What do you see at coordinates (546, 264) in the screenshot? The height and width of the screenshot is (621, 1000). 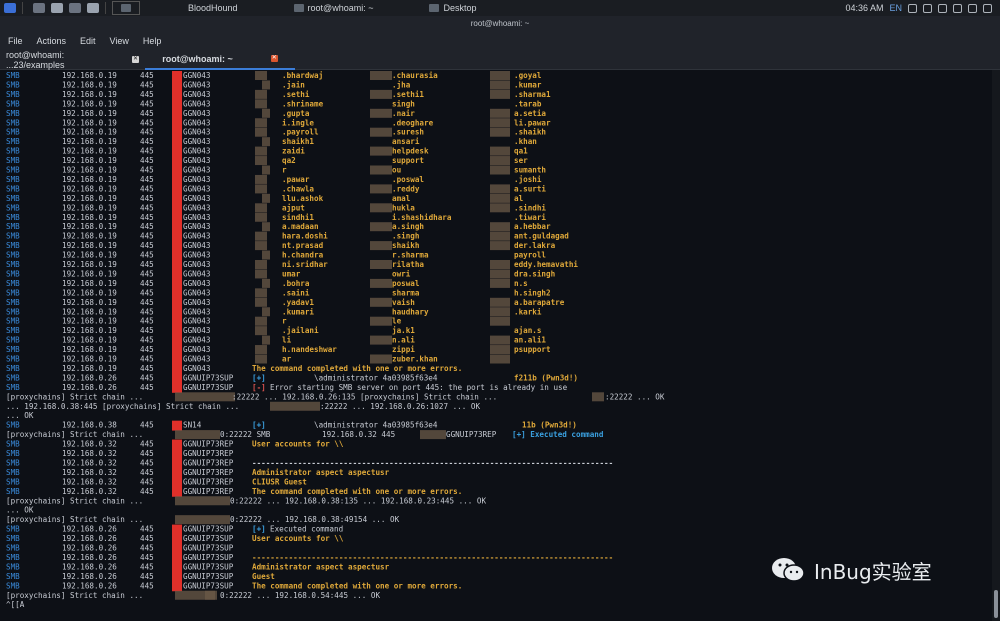 I see `username: eddy.hemavathi` at bounding box center [546, 264].